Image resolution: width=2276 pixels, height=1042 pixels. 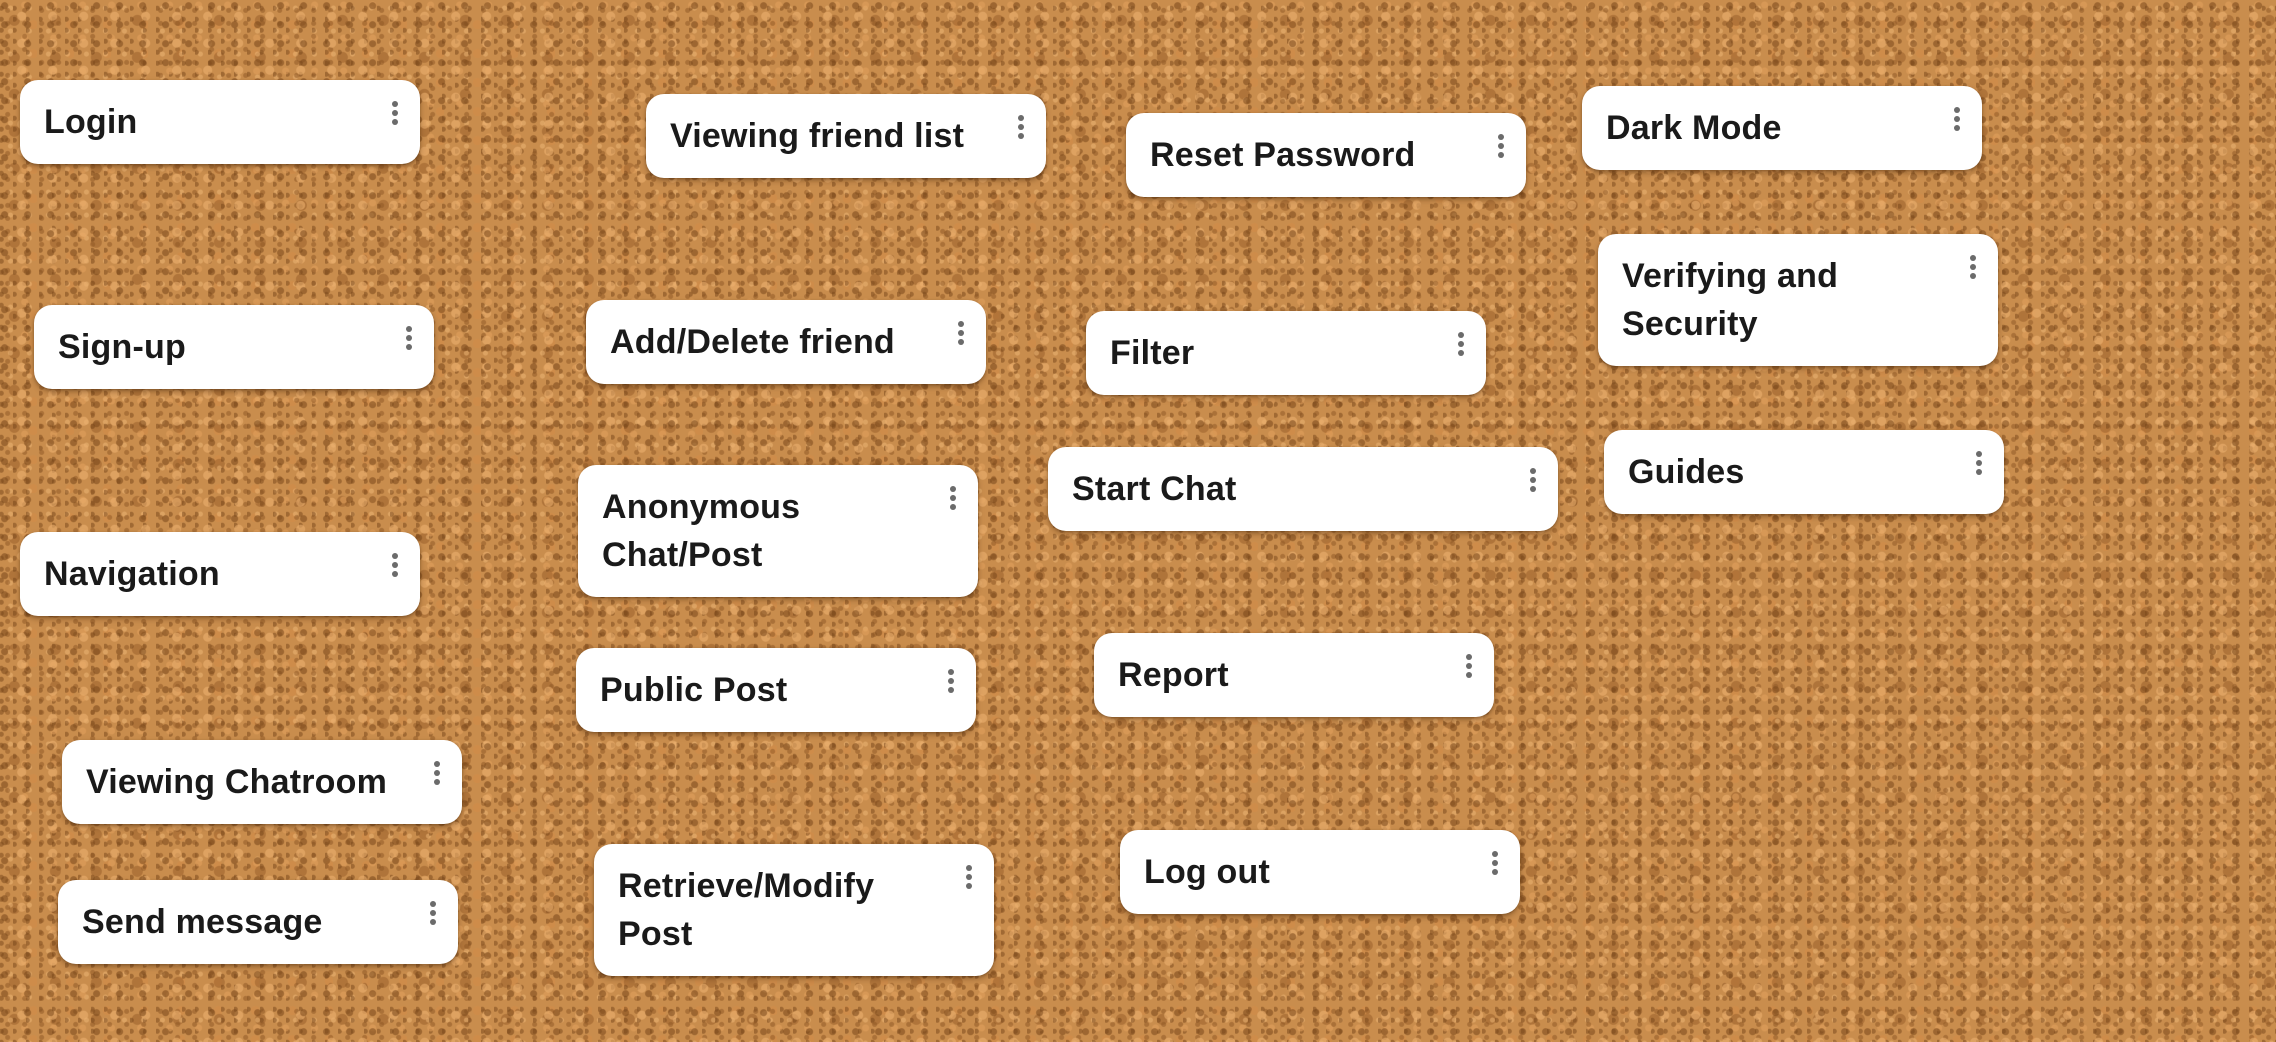 I want to click on card-navigation: Navigation, so click(x=220, y=574).